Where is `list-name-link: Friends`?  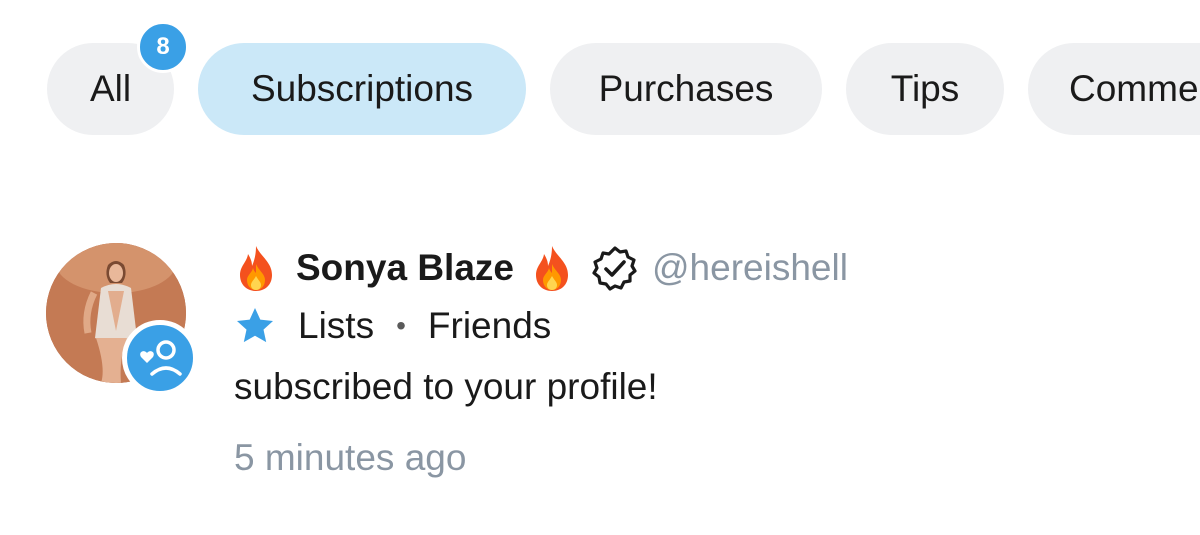
list-name-link: Friends is located at coordinates (489, 326).